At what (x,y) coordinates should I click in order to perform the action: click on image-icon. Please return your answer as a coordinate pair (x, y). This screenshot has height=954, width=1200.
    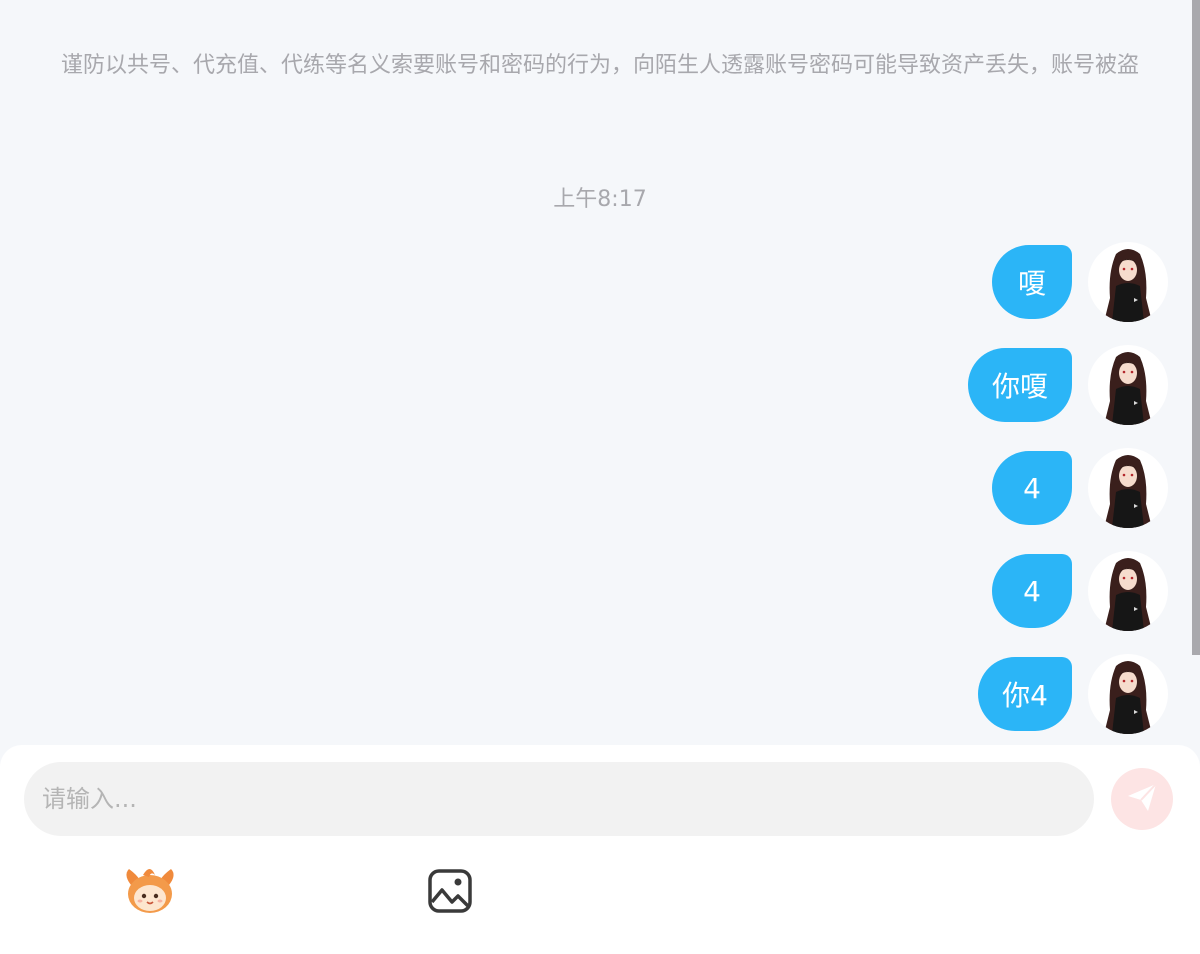
    Looking at the image, I should click on (450, 893).